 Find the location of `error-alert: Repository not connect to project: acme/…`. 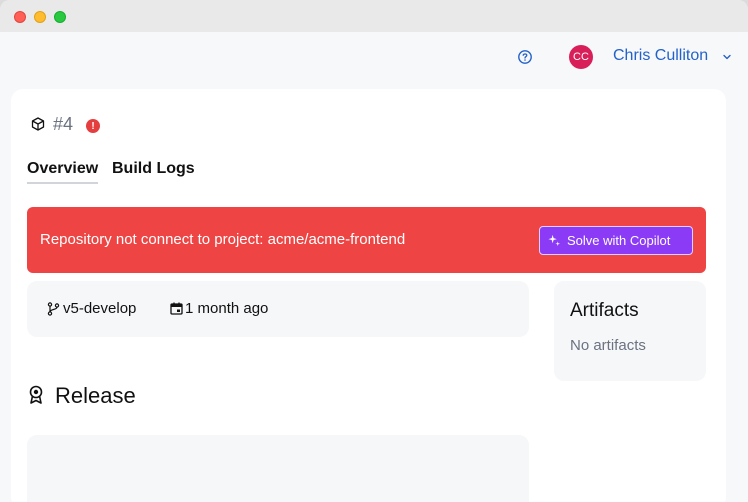

error-alert: Repository not connect to project: acme/… is located at coordinates (366, 240).